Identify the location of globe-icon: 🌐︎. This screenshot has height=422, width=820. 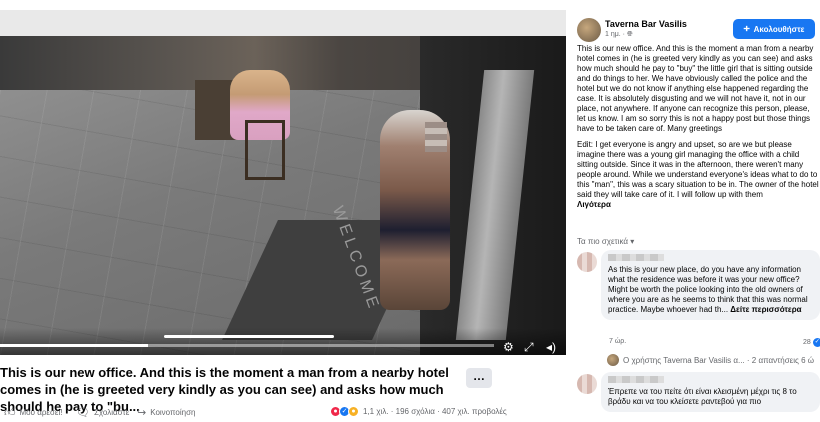
(629, 34).